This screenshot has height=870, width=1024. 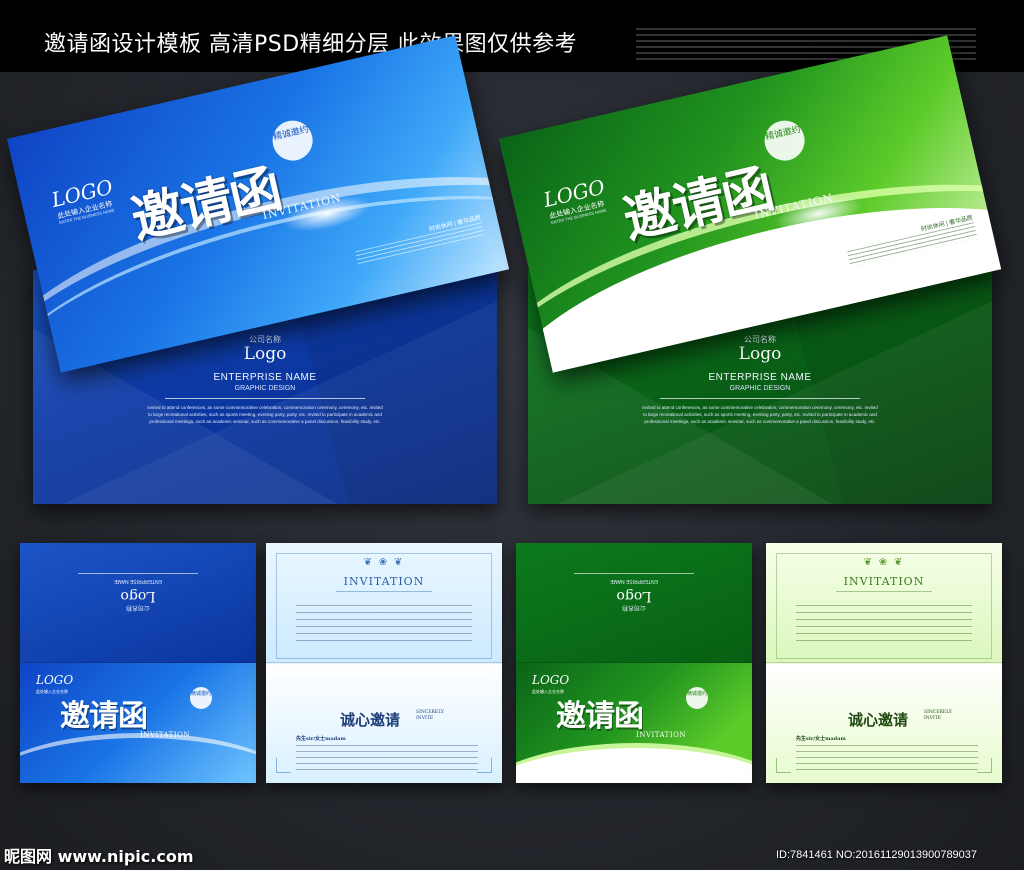 I want to click on white-wave, so click(x=634, y=763).